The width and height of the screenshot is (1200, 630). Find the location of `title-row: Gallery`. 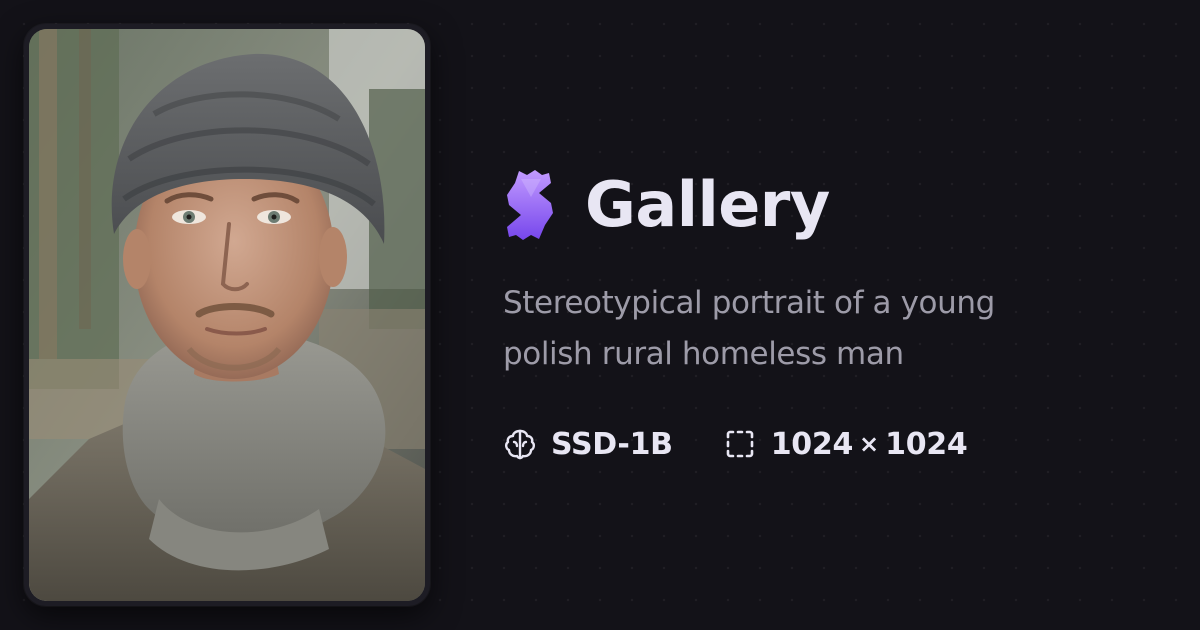

title-row: Gallery is located at coordinates (833, 205).